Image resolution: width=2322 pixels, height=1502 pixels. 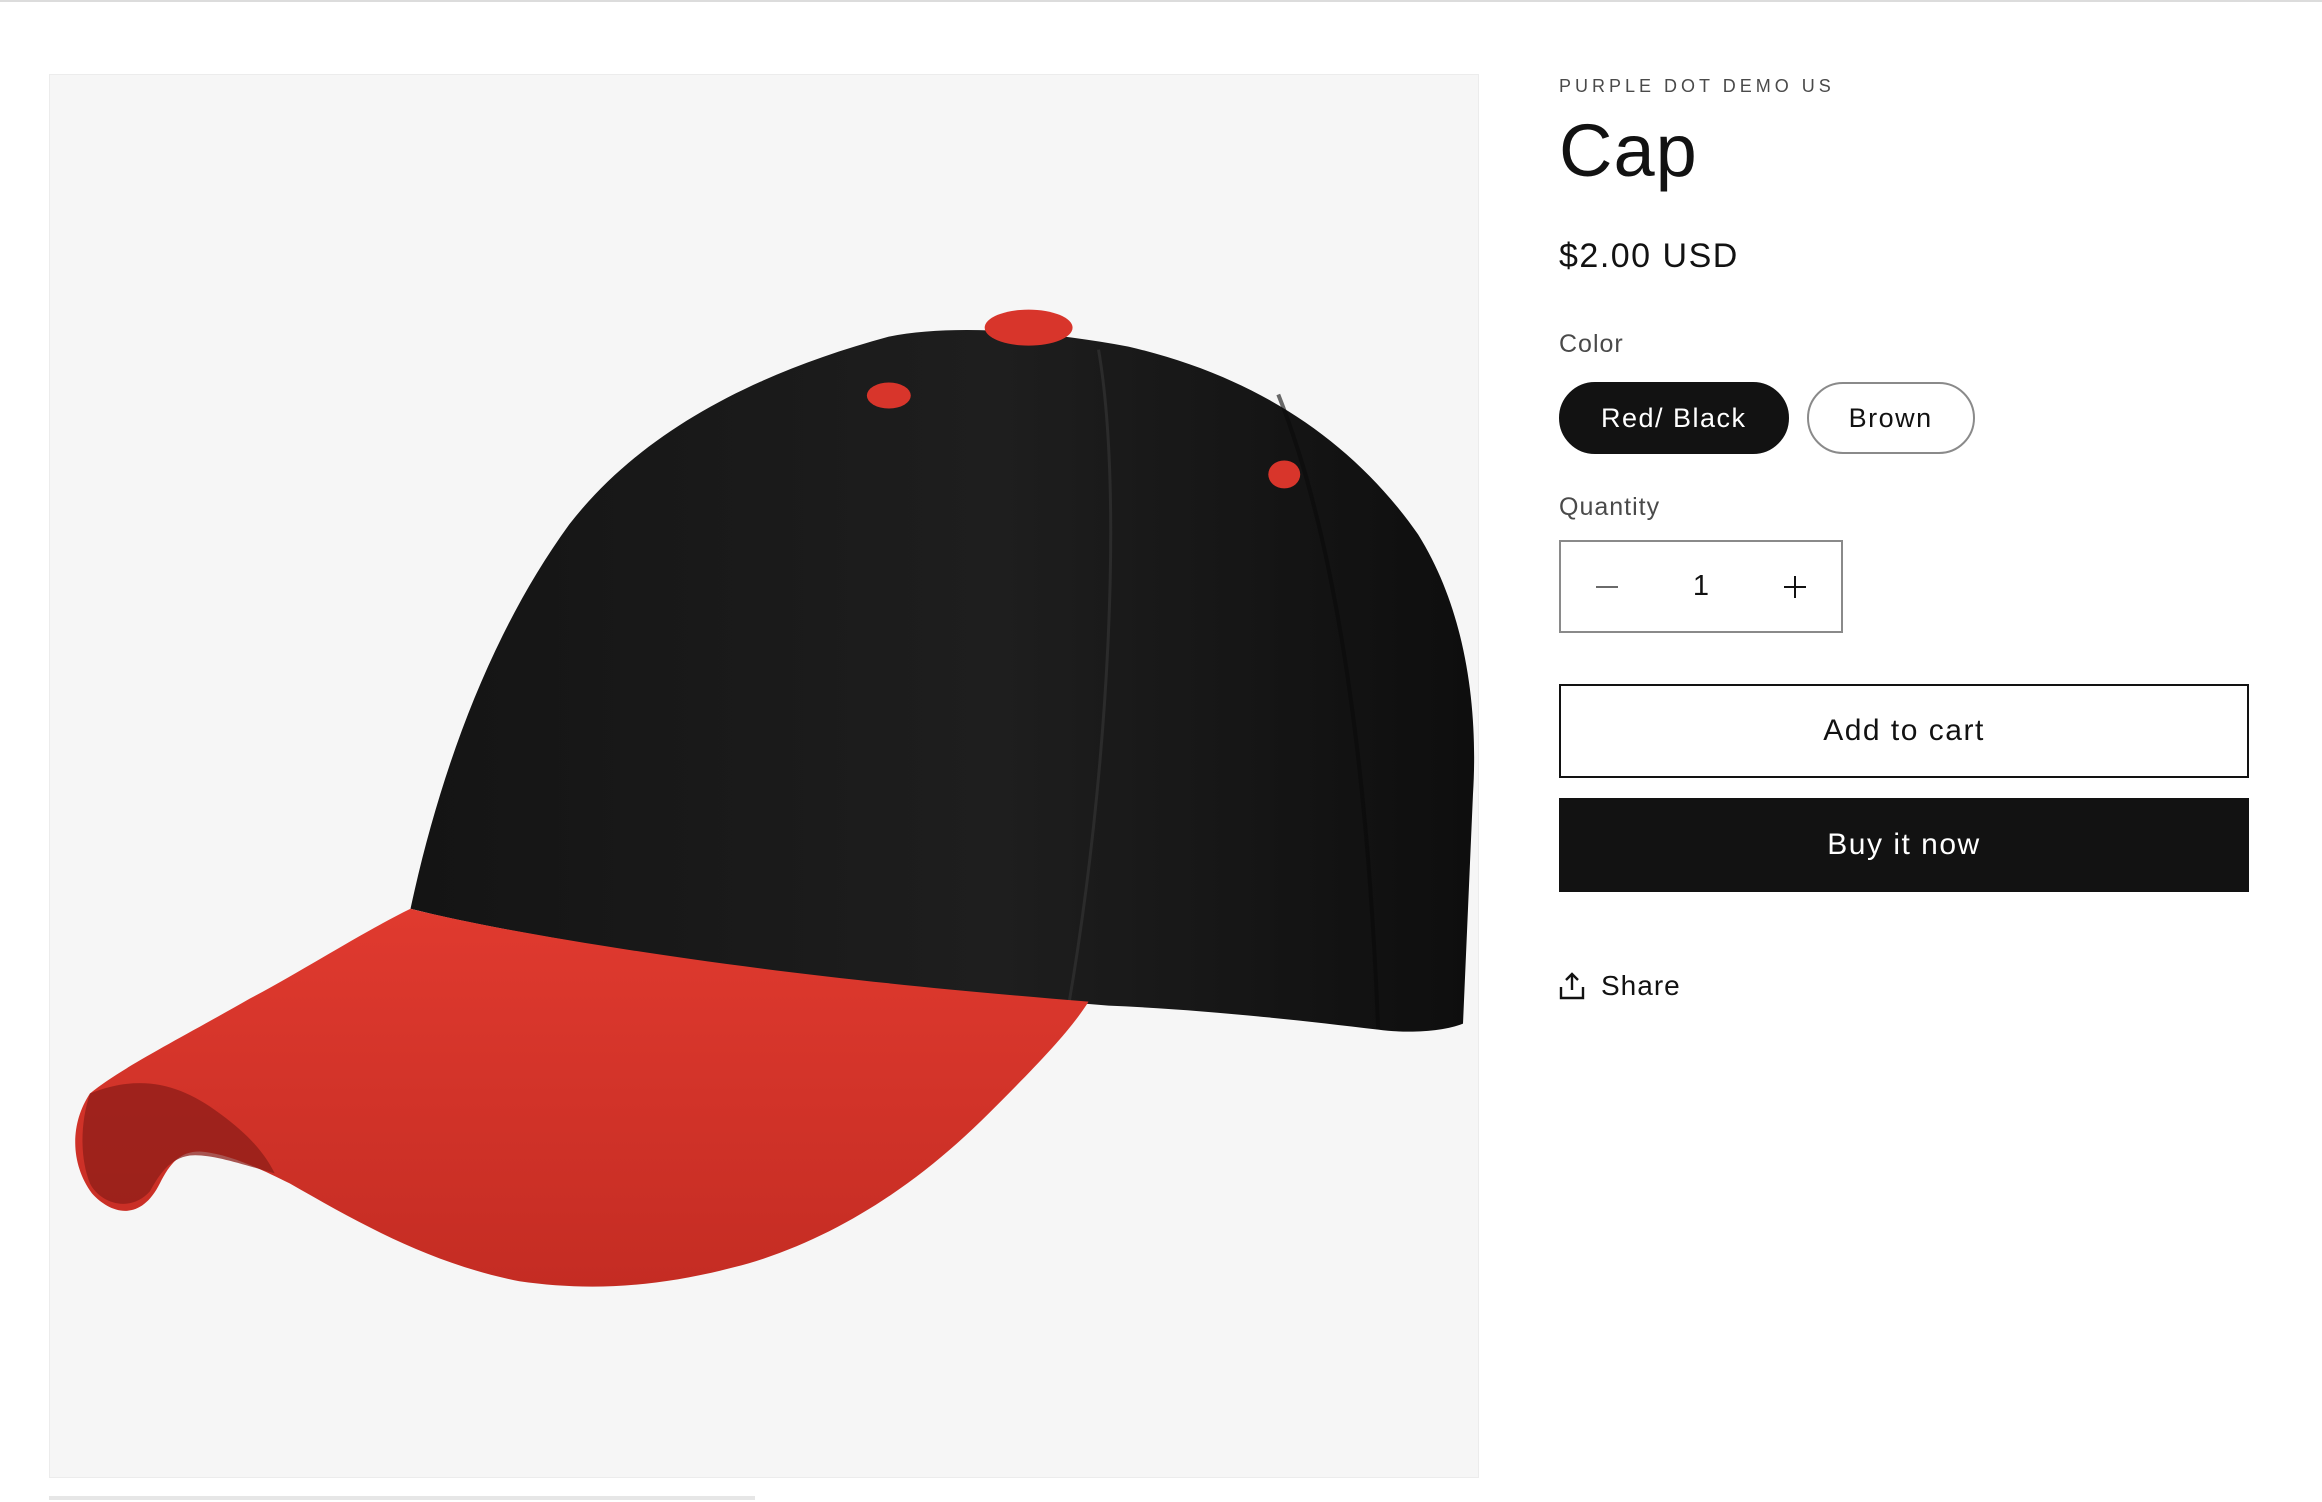 I want to click on add-to-cart-button: Add to cart, so click(x=1904, y=731).